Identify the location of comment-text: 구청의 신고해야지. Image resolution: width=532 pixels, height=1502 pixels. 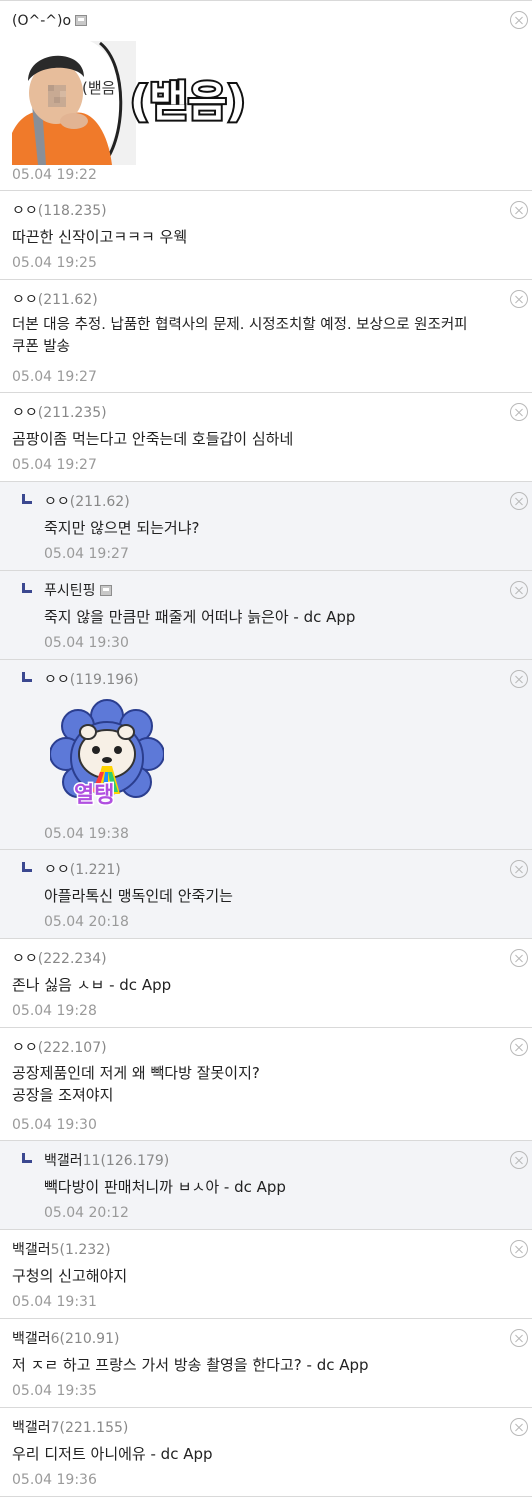
(70, 1276).